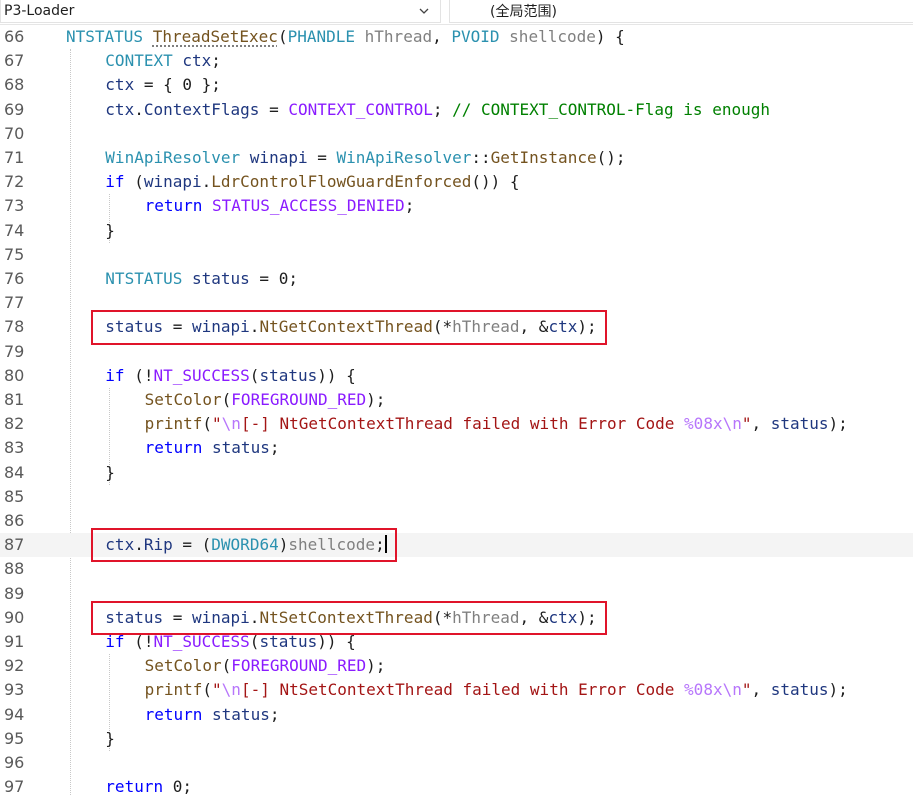  I want to click on code-token: LdrControlFlowGuardEnforced, so click(341, 182).